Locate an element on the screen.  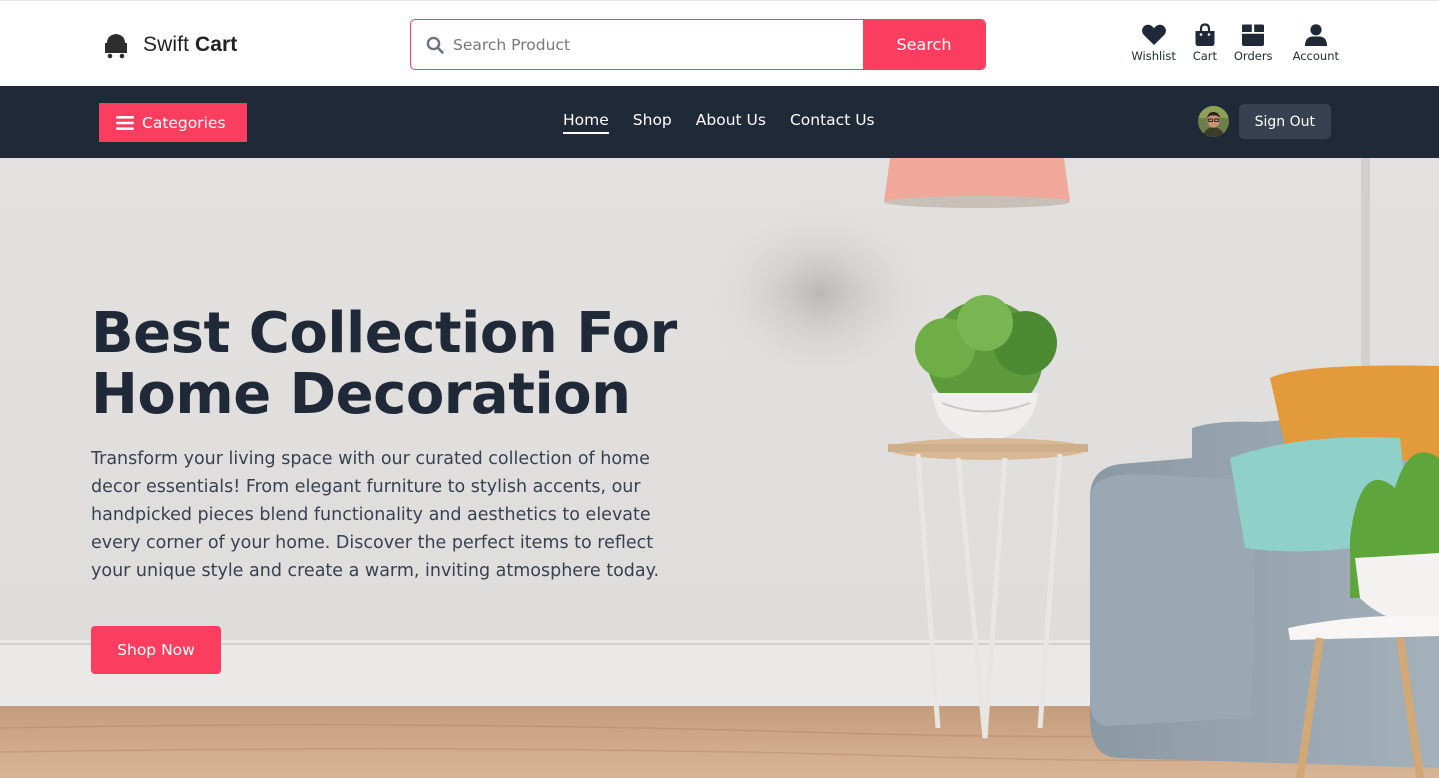
shop-now-button: Shop Now is located at coordinates (156, 650).